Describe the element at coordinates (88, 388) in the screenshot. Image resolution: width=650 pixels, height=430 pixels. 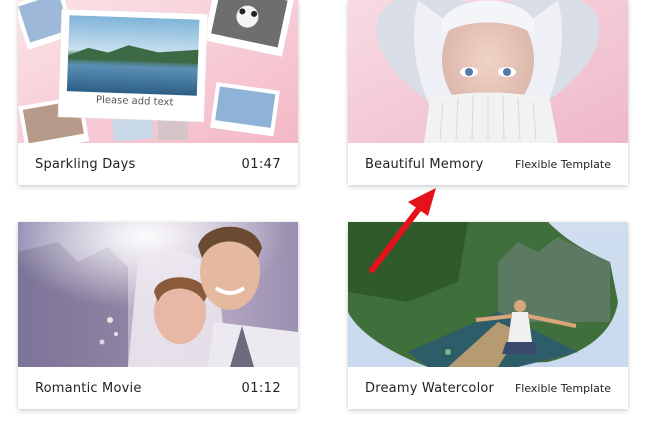
I see `template-title: Romantic Movie` at that location.